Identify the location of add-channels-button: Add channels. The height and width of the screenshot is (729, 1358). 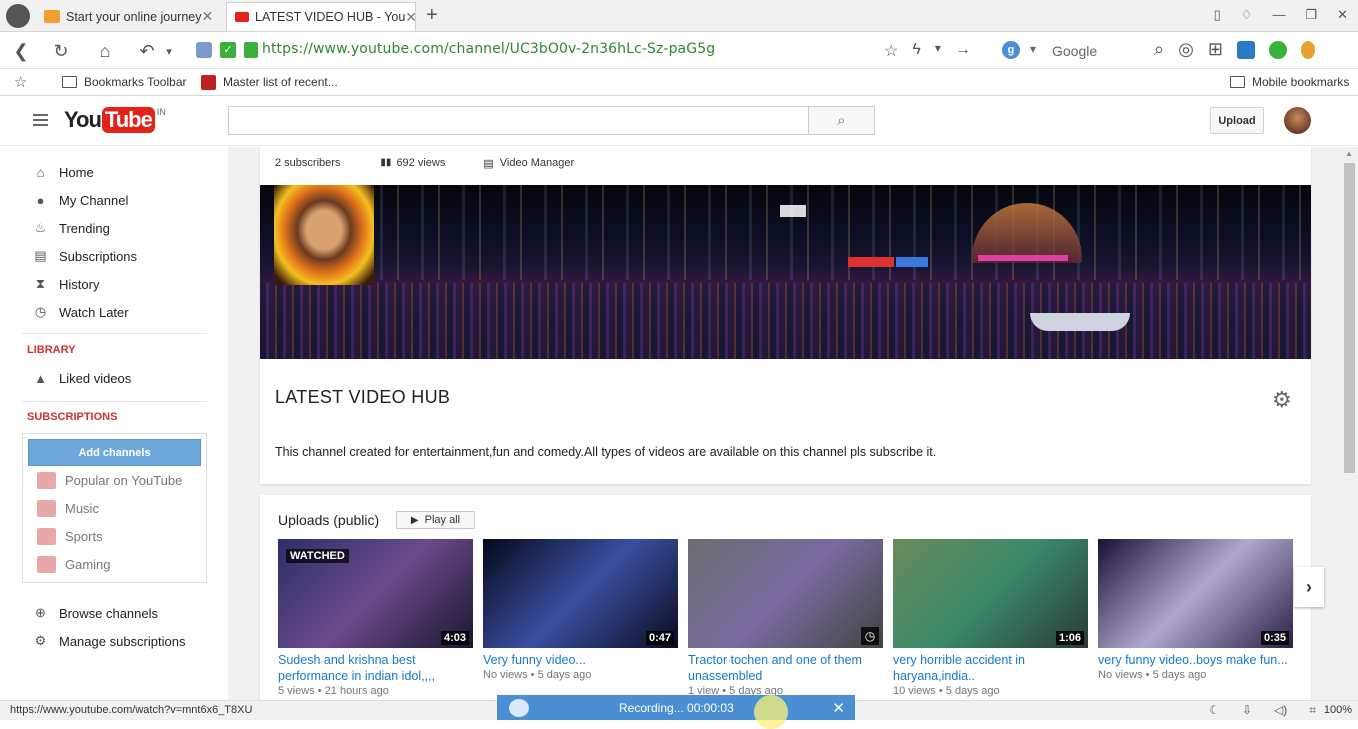
(114, 452).